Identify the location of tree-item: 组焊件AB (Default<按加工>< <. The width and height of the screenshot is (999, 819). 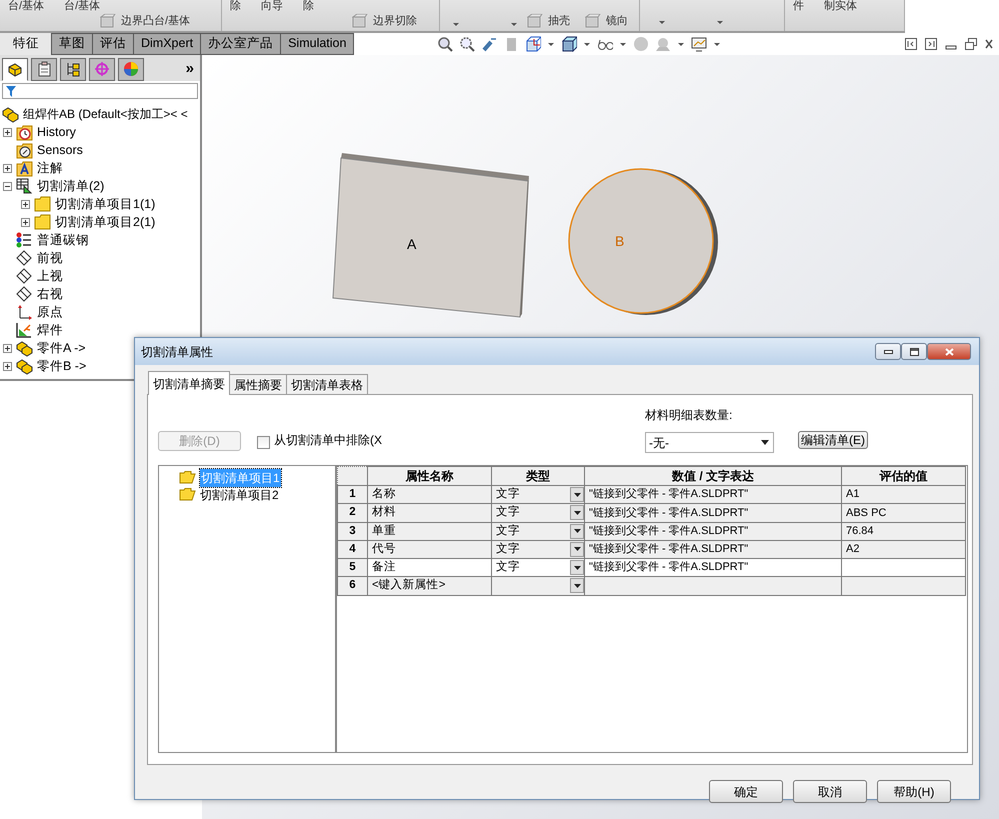
(105, 114).